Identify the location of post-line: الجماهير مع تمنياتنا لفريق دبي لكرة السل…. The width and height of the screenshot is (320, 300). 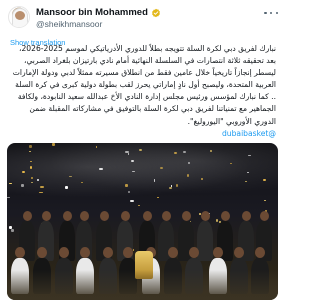
(152, 109).